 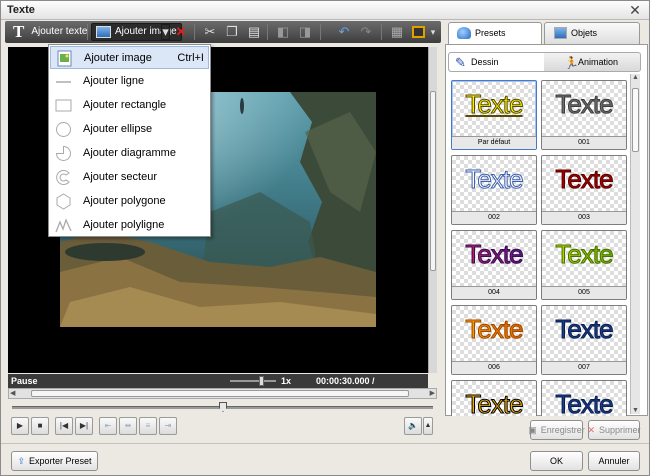 I want to click on previous-button: |◀, so click(x=64, y=426).